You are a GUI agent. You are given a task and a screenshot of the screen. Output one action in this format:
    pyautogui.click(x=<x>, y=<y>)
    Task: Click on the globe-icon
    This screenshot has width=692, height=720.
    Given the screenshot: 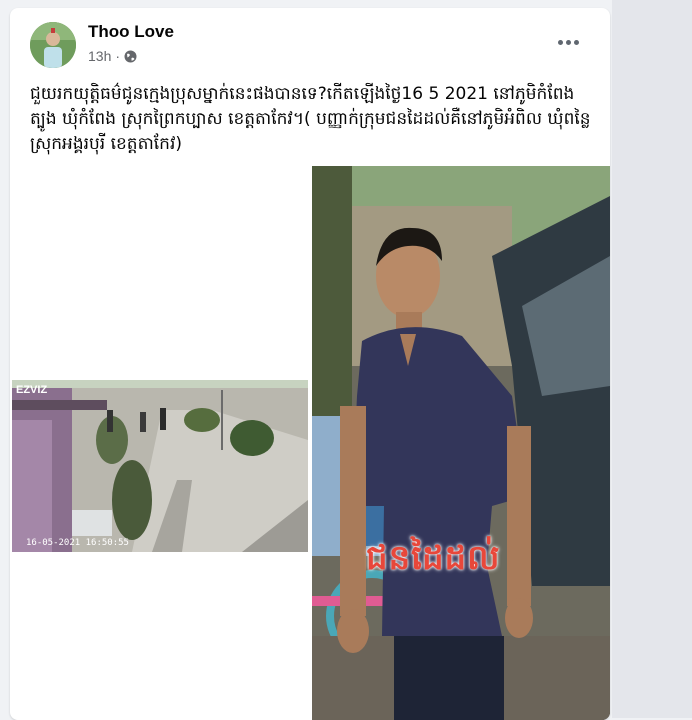 What is the action you would take?
    pyautogui.click(x=130, y=56)
    